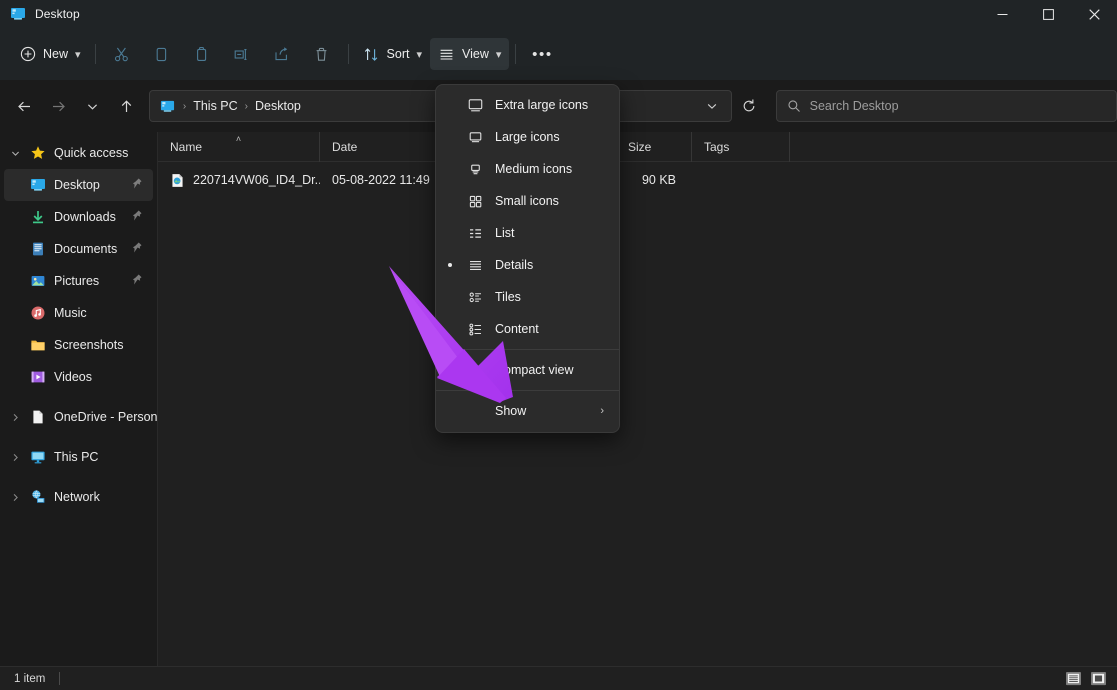  Describe the element at coordinates (282, 54) in the screenshot. I see `share-button` at that location.